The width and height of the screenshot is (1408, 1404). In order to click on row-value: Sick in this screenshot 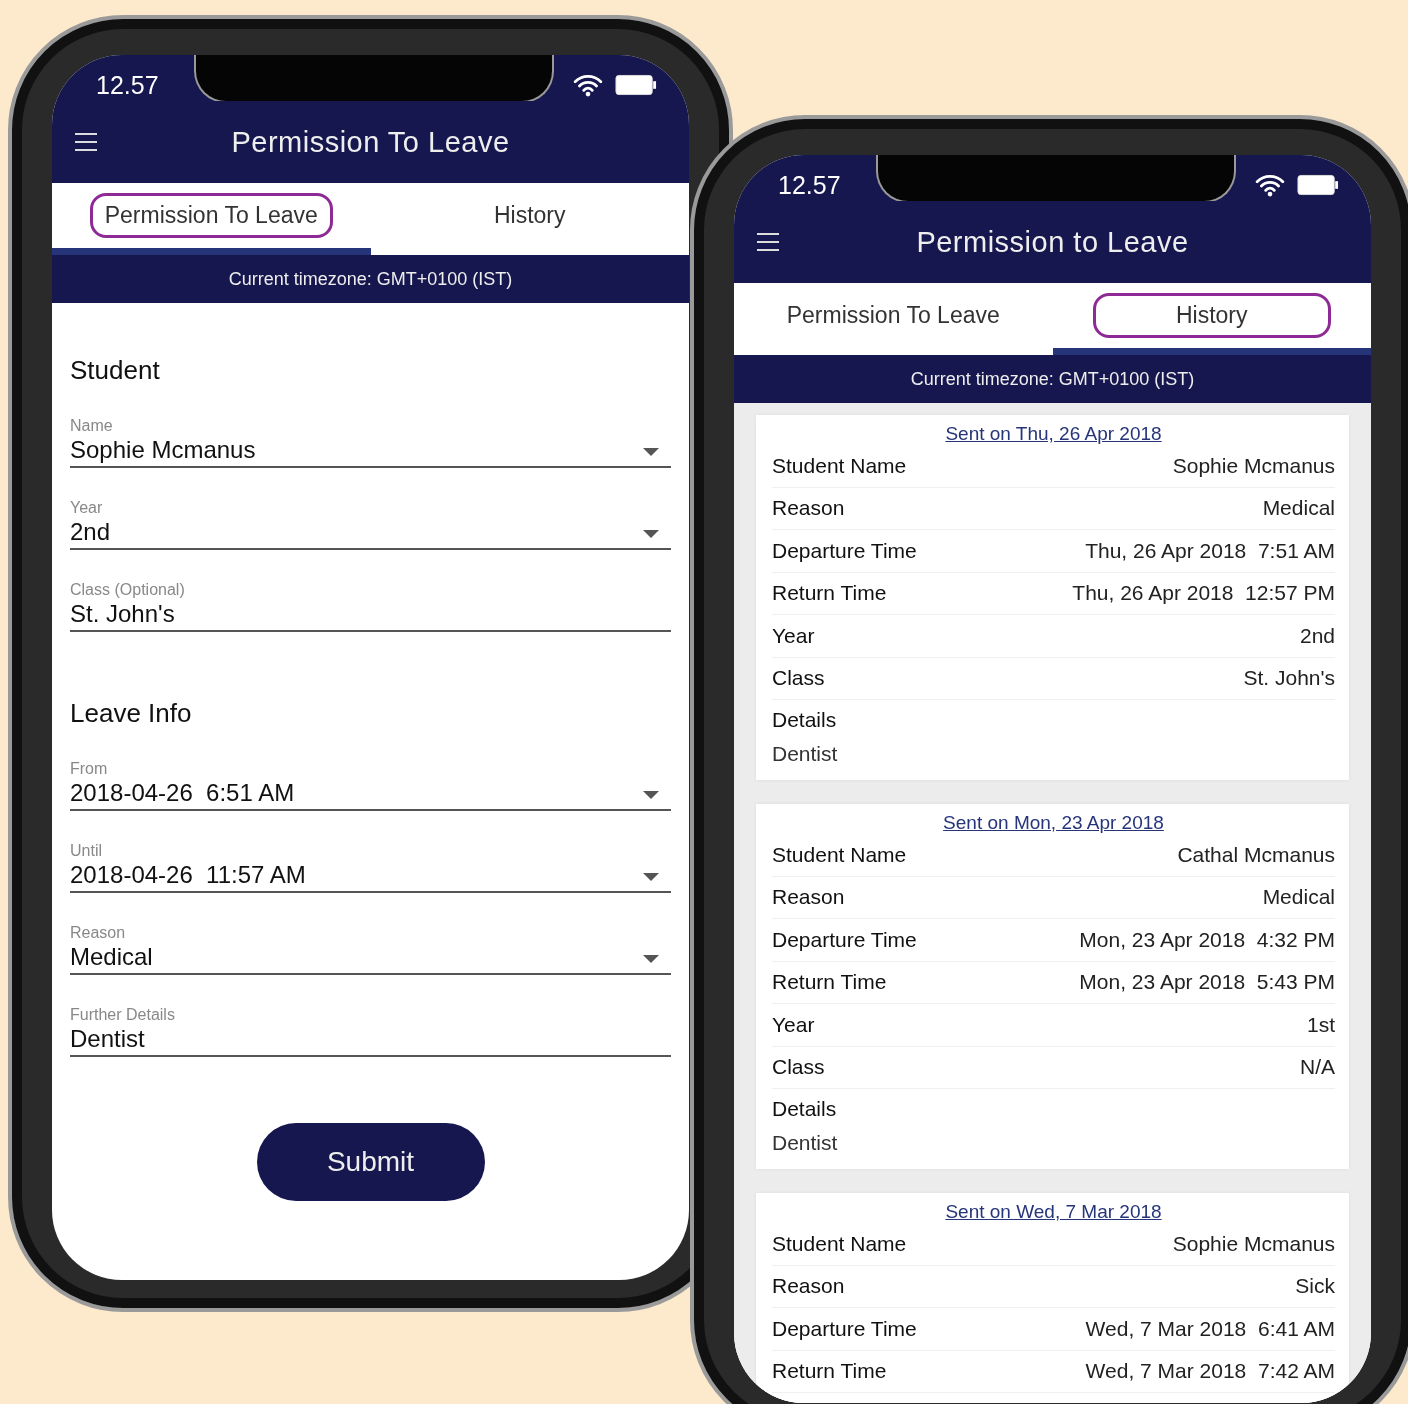, I will do `click(1315, 1286)`.